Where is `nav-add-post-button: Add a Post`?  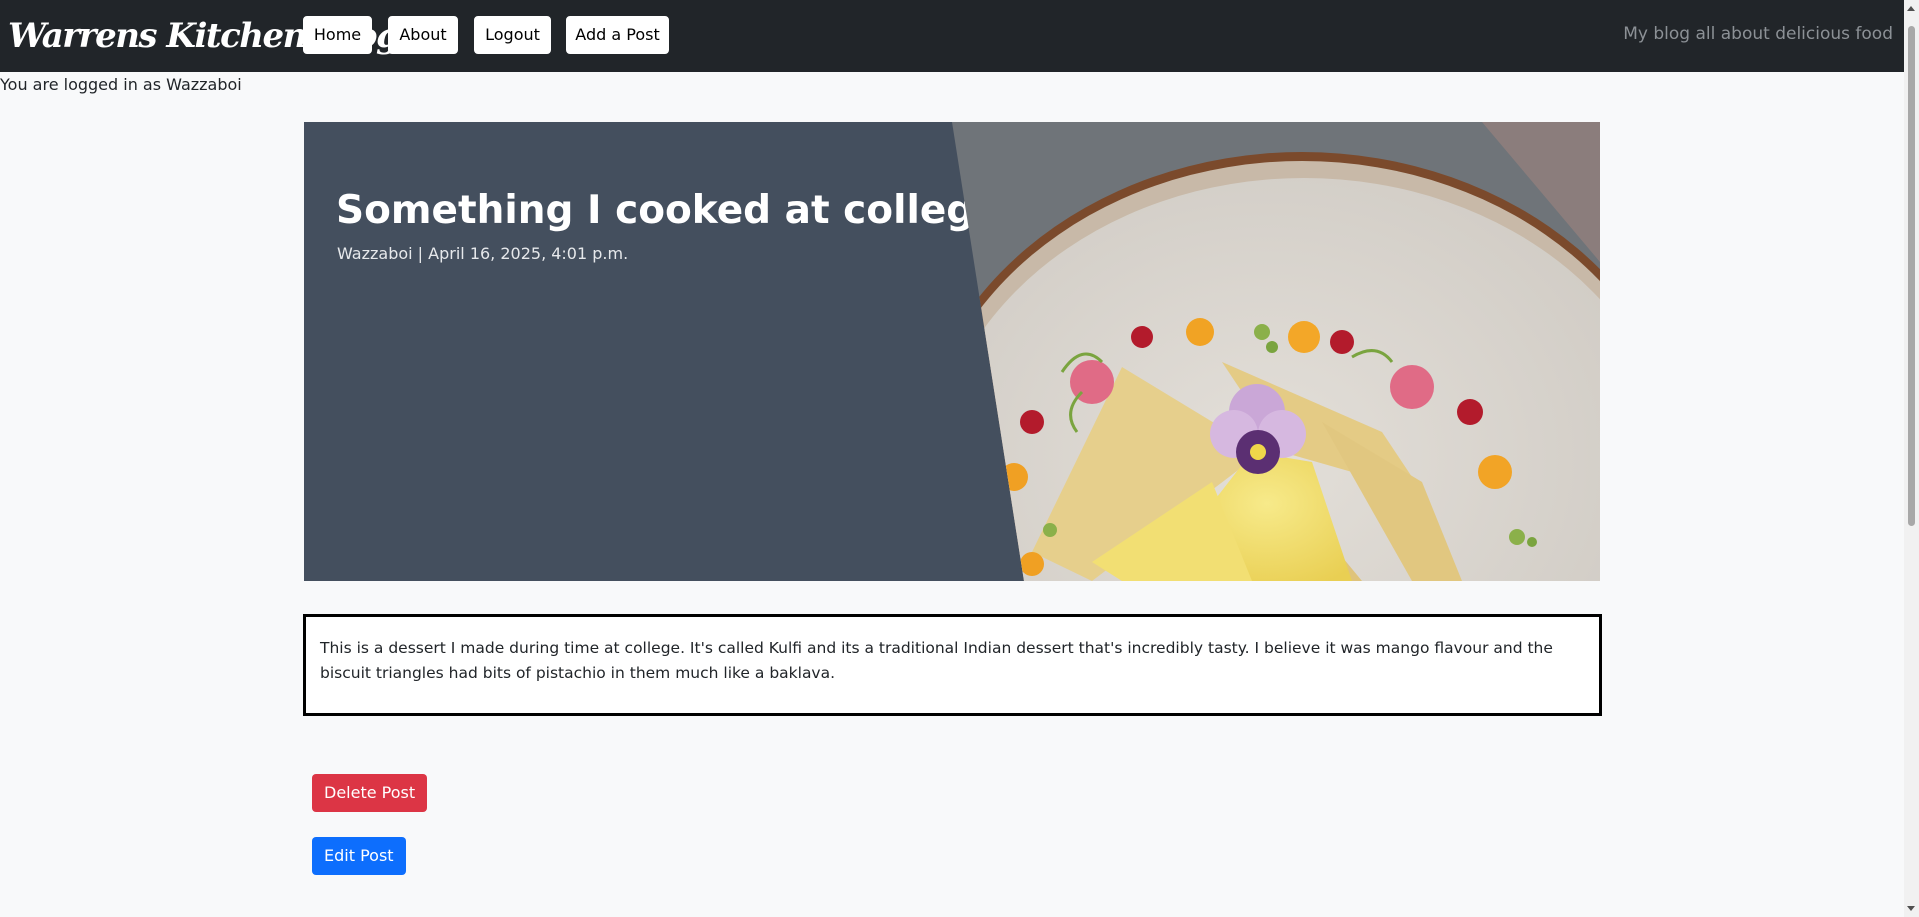 nav-add-post-button: Add a Post is located at coordinates (617, 35).